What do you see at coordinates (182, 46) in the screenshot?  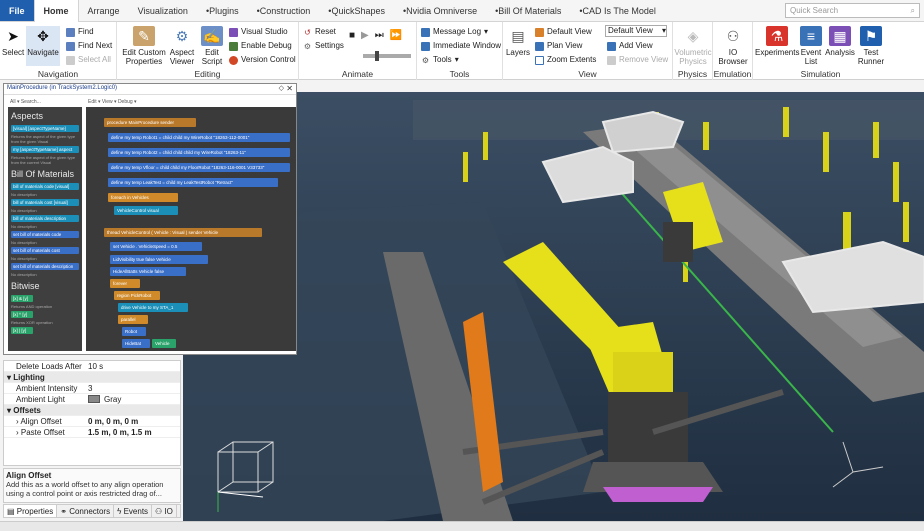 I see `aspect-viewer-button: ⚙ Aspect Viewer` at bounding box center [182, 46].